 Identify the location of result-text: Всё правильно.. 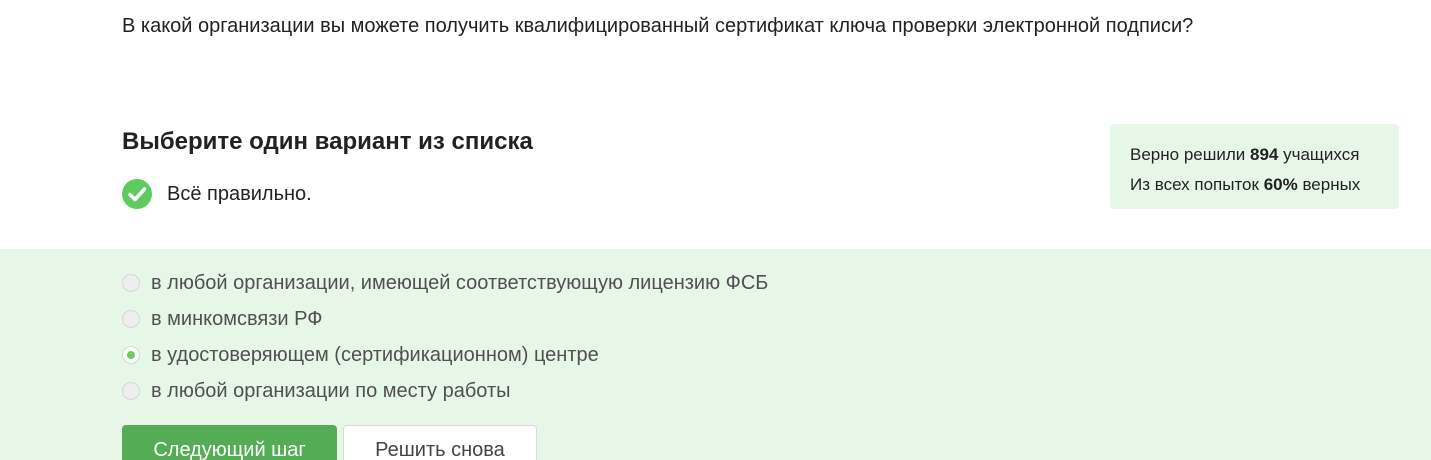
(239, 194).